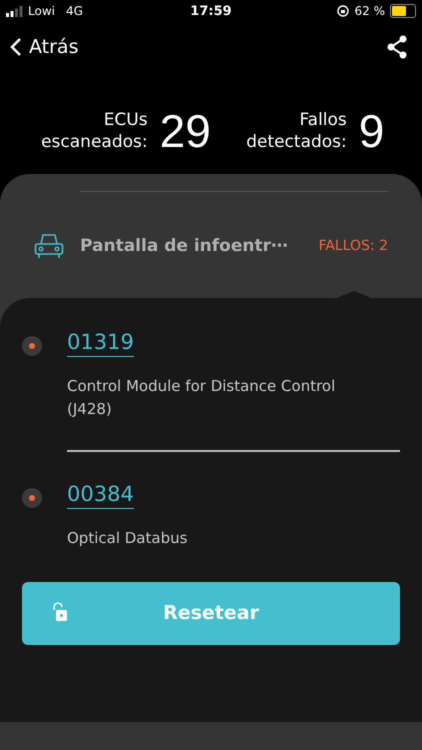 This screenshot has height=750, width=422. What do you see at coordinates (403, 11) in the screenshot?
I see `battery-icon` at bounding box center [403, 11].